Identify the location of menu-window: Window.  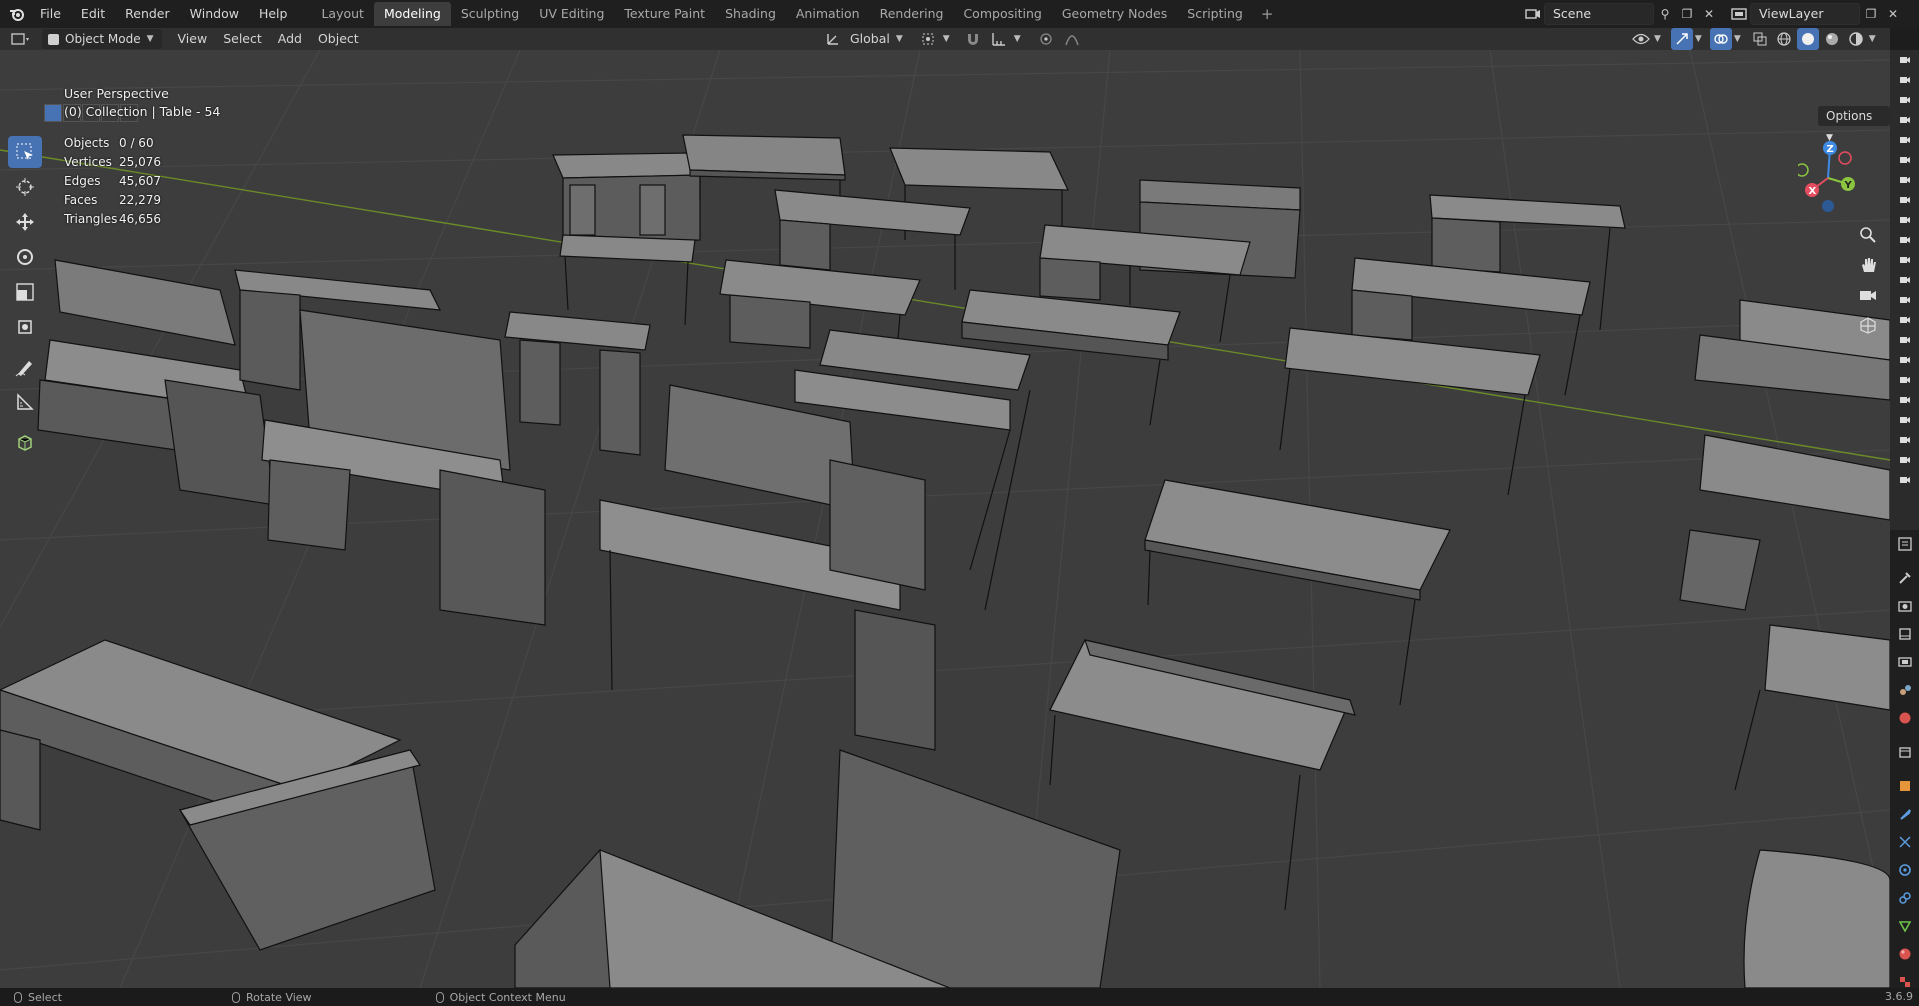
(214, 14).